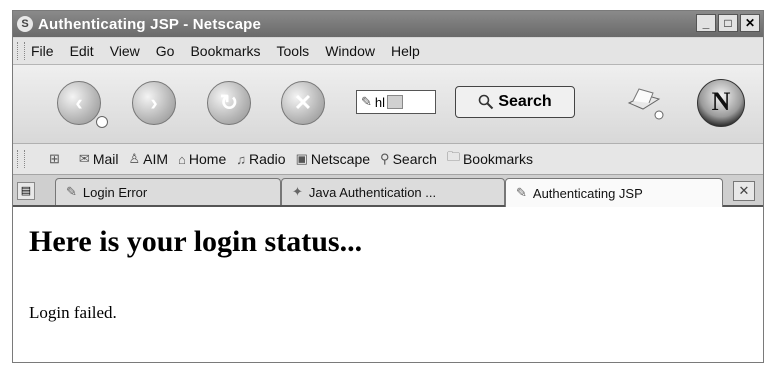  I want to click on home-link: ⌂ Home, so click(202, 159).